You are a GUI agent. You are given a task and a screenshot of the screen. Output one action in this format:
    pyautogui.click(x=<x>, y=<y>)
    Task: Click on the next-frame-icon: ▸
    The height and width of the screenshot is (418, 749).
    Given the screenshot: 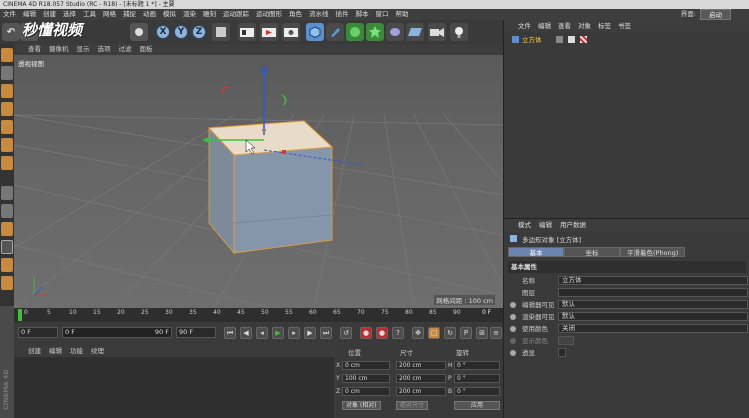 What is the action you would take?
    pyautogui.click(x=294, y=333)
    